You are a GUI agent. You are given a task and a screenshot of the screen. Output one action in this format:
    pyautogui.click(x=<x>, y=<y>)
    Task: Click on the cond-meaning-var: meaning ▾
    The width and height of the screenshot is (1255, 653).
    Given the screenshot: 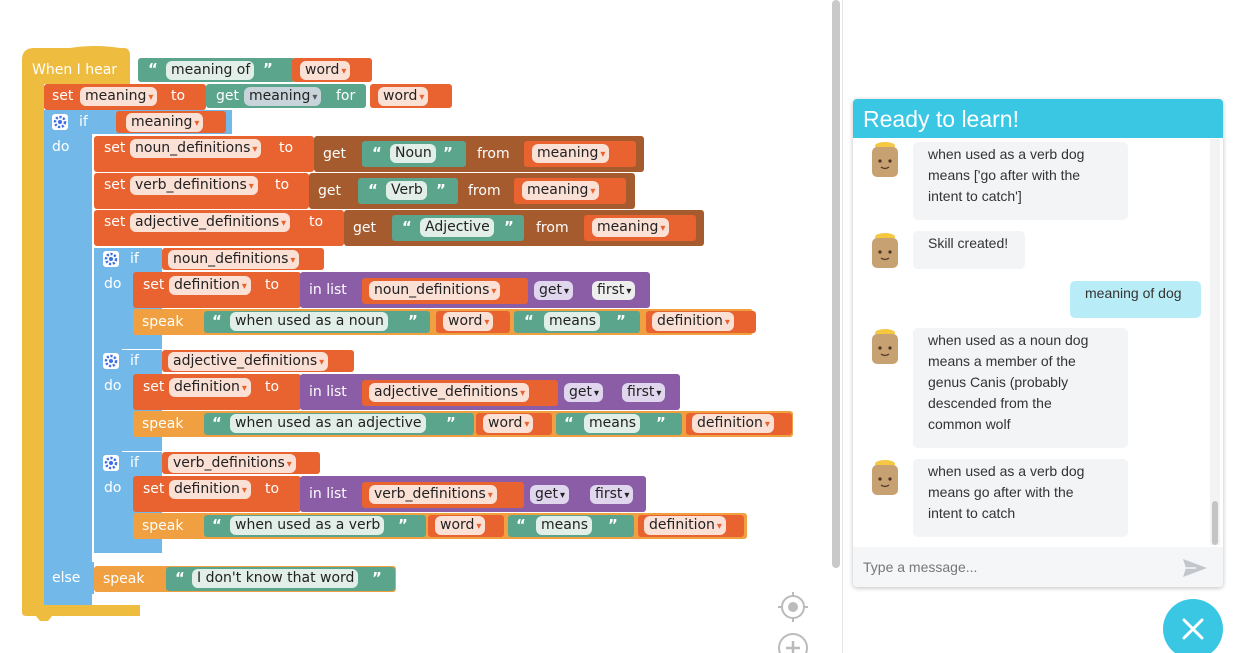 What is the action you would take?
    pyautogui.click(x=165, y=122)
    